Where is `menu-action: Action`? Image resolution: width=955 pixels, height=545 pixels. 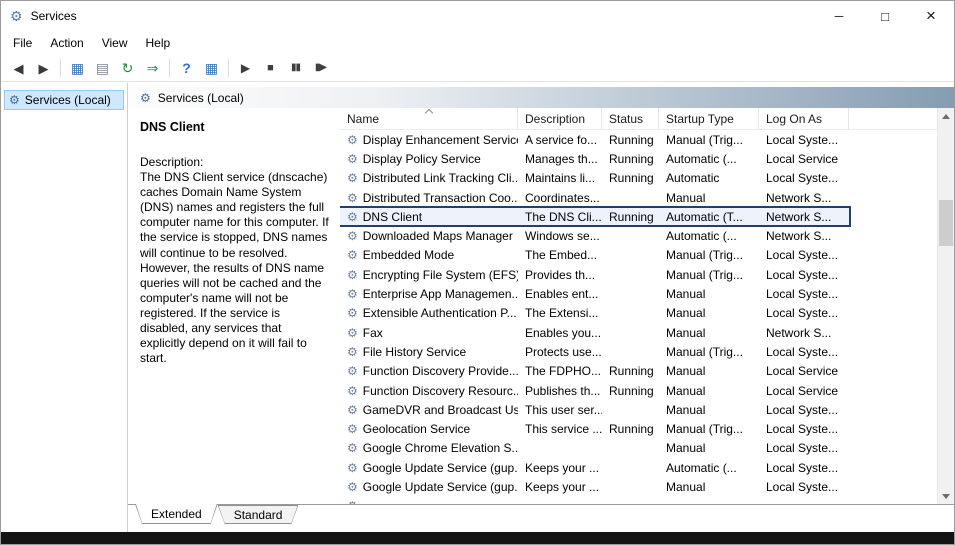
menu-action: Action is located at coordinates (66, 43).